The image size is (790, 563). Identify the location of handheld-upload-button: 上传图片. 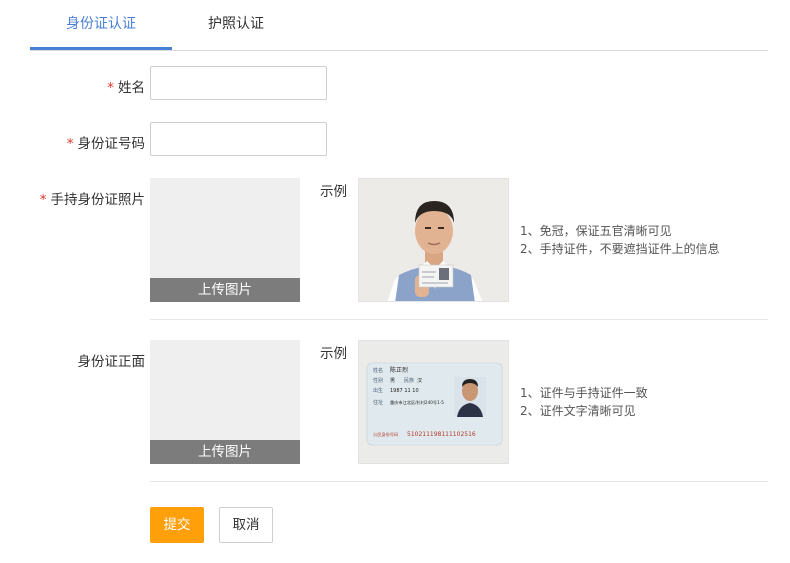
(225, 290).